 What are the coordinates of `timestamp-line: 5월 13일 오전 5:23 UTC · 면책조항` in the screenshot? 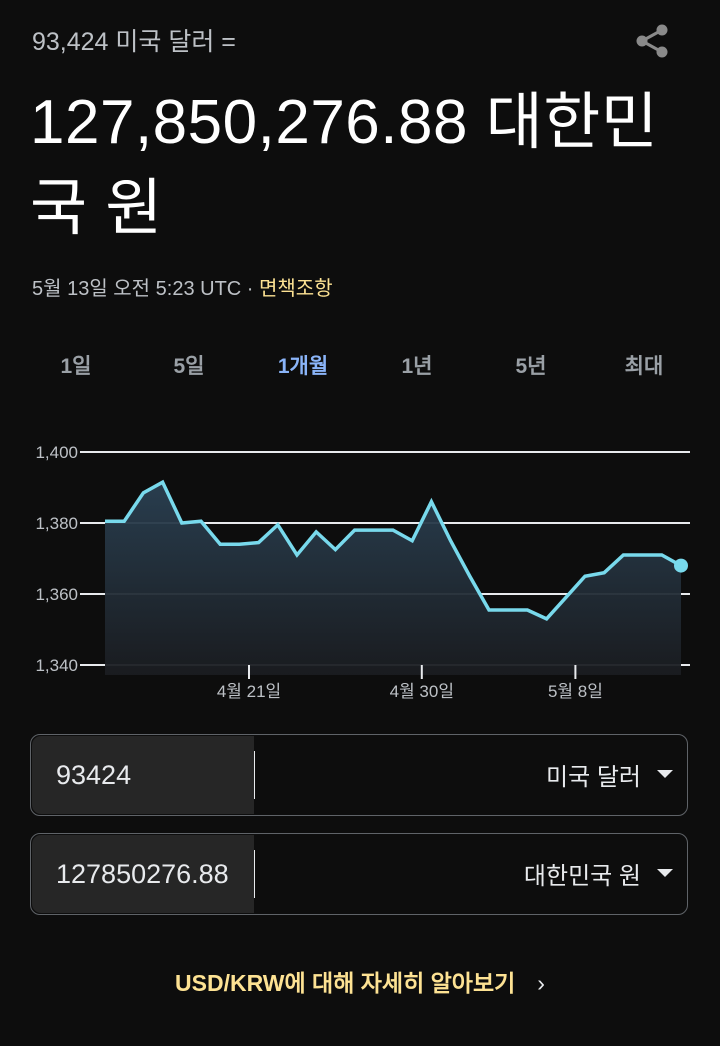 It's located at (182, 286).